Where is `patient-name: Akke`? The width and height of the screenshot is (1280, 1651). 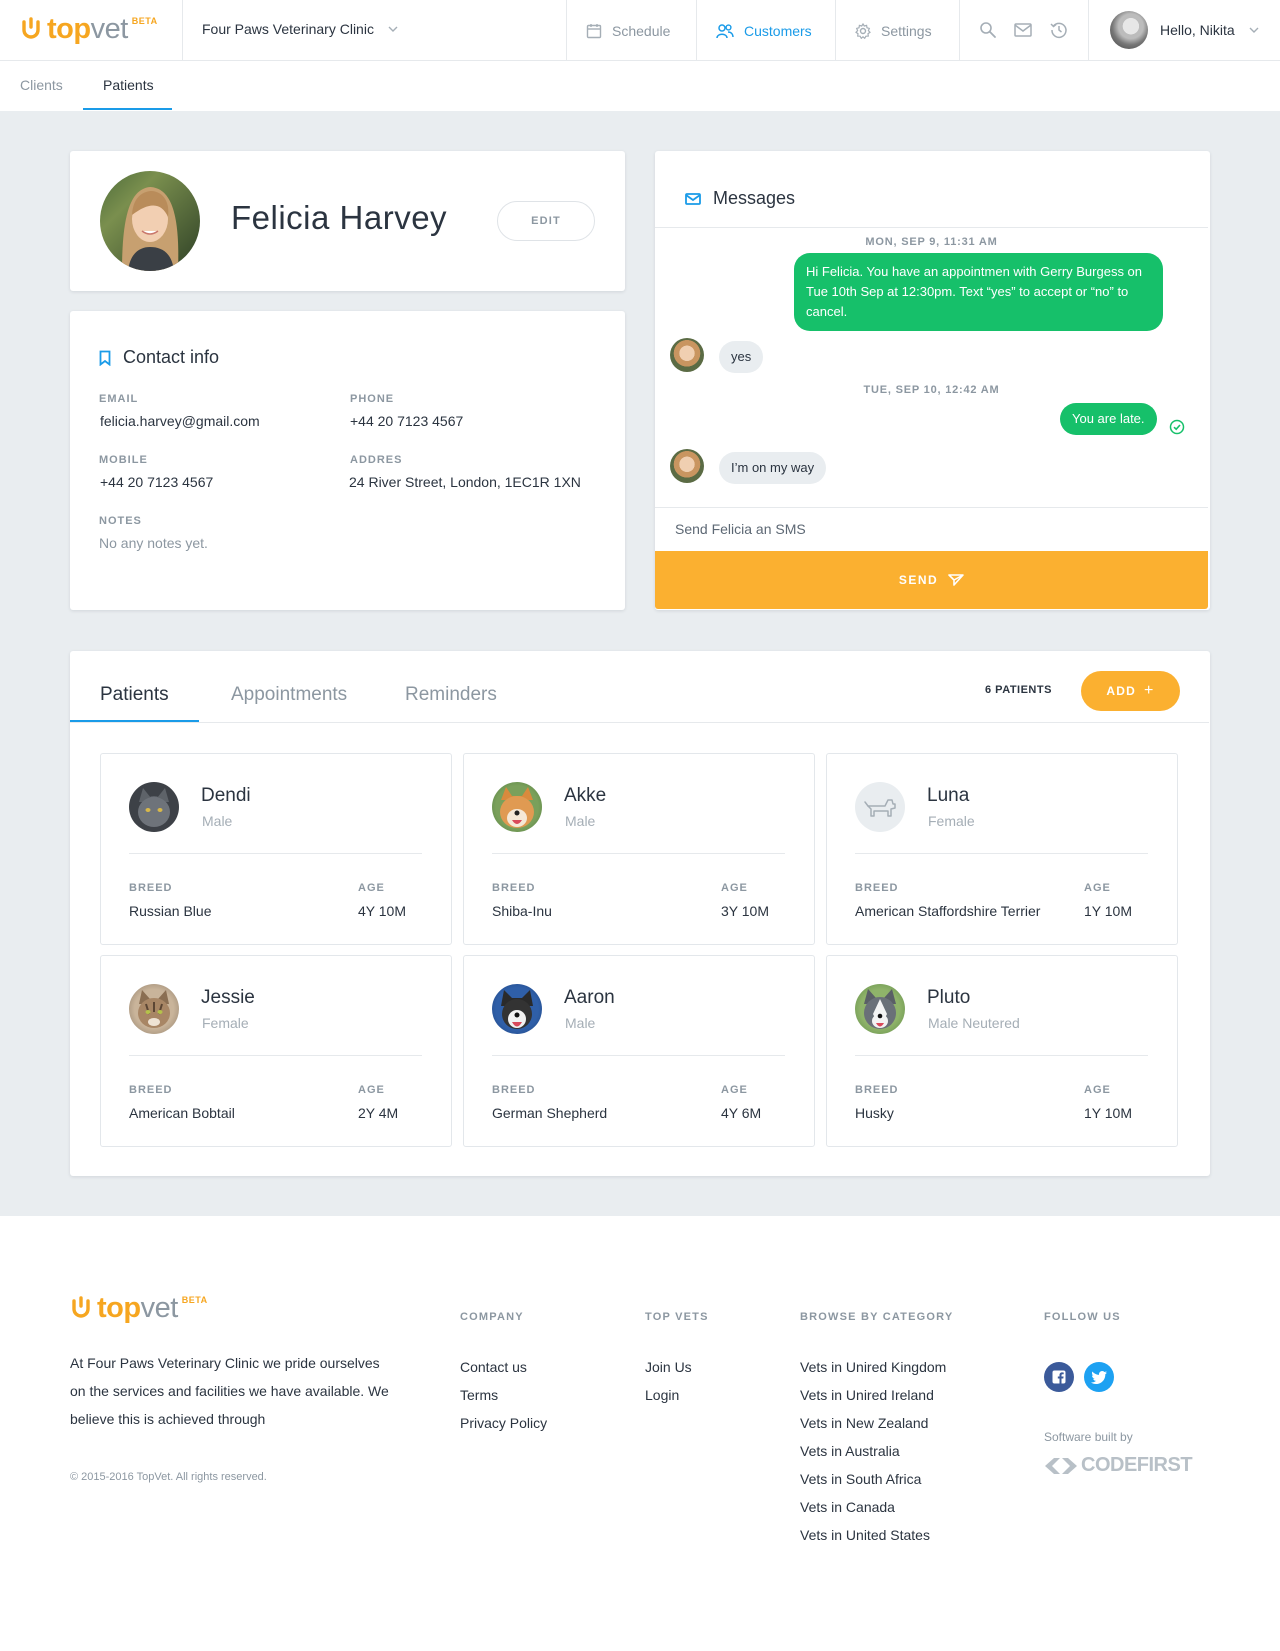
patient-name: Akke is located at coordinates (585, 795).